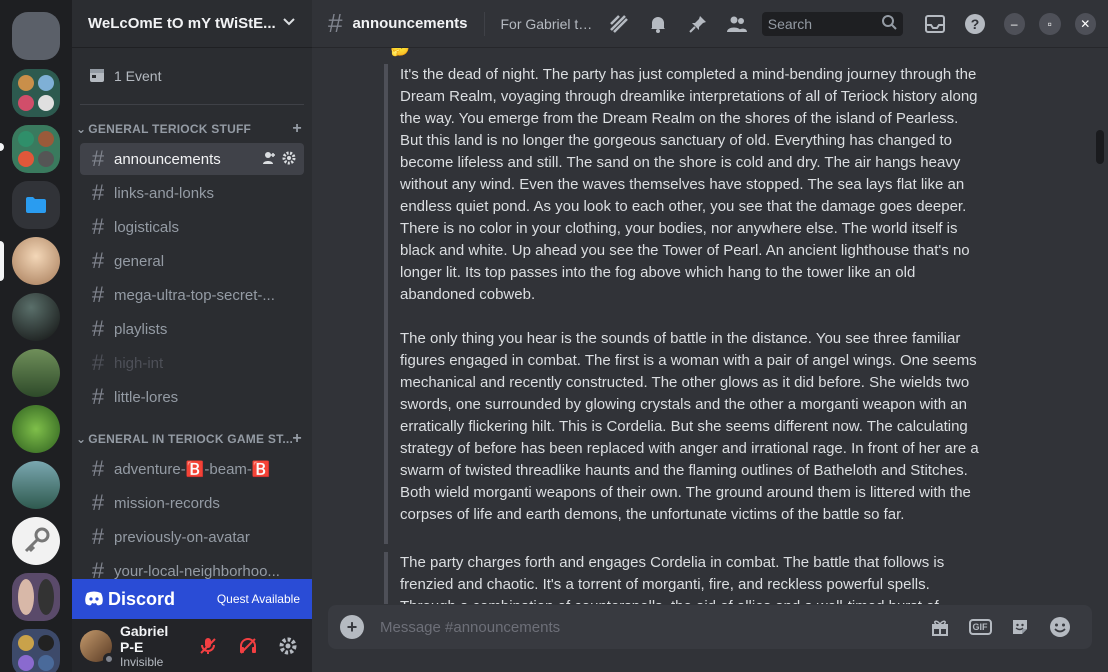  Describe the element at coordinates (192, 227) in the screenshot. I see `channel-logisticals: # logisticals` at that location.